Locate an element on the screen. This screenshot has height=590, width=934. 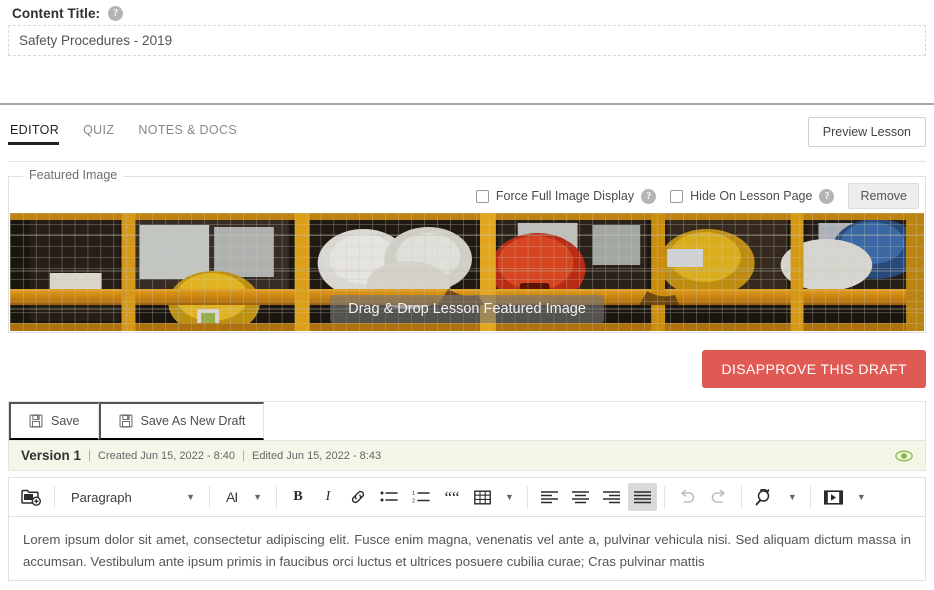
force-full-image-display-checkbox is located at coordinates (482, 196).